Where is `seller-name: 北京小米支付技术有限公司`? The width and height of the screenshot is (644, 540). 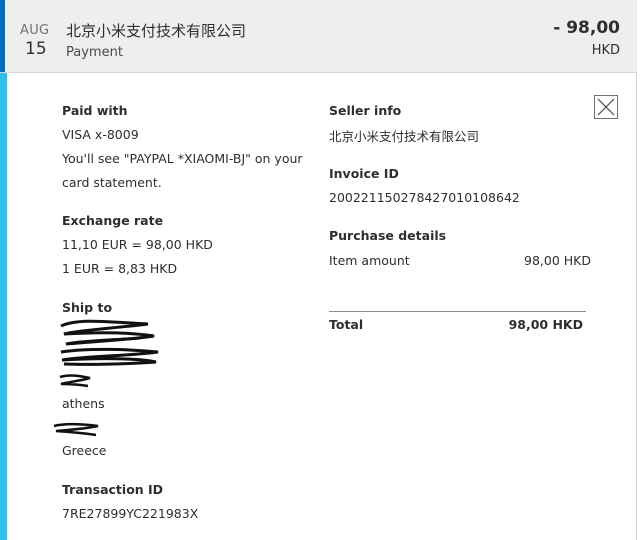
seller-name: 北京小米支付技术有限公司 is located at coordinates (404, 136).